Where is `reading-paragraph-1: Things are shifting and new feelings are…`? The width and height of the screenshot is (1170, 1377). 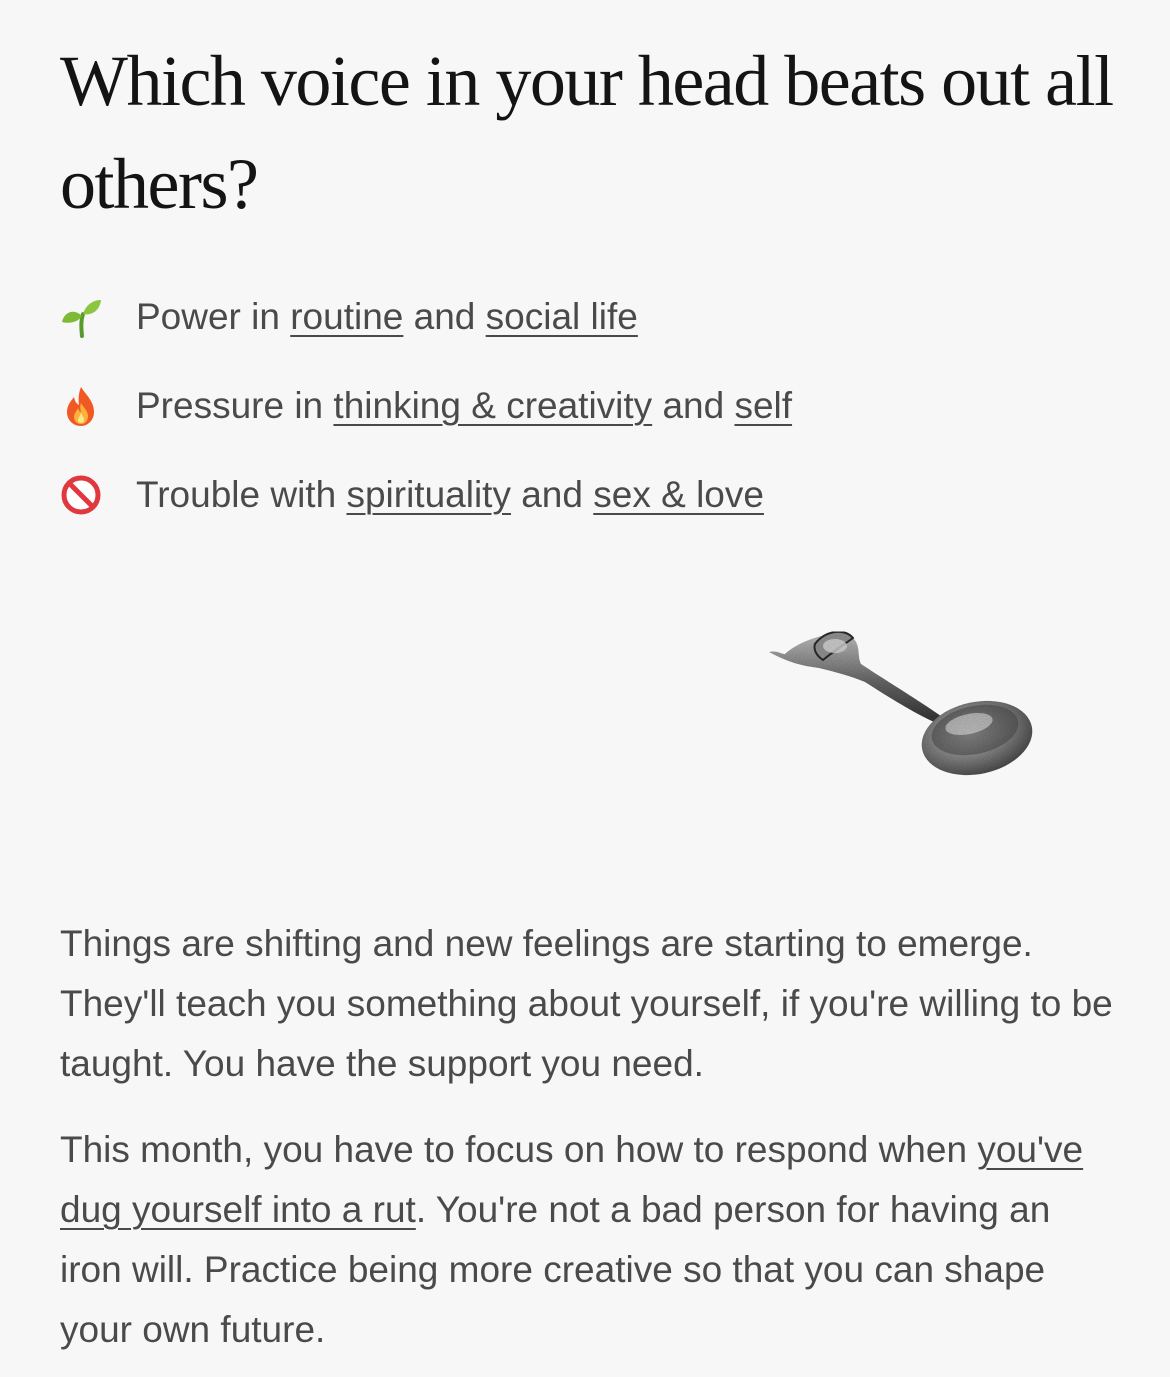
reading-paragraph-1: Things are shifting and new feelings are… is located at coordinates (586, 1003).